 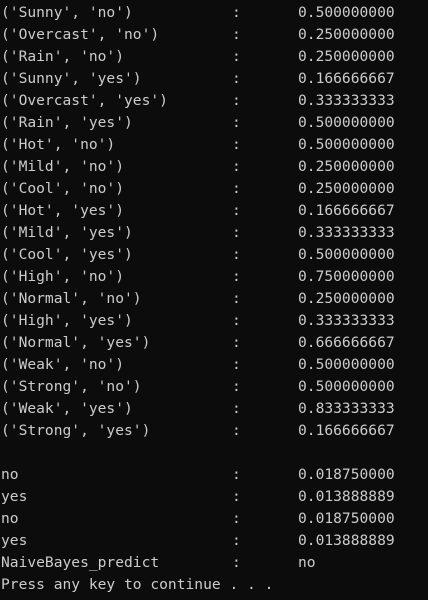 I want to click on probability-row: ('Cool', 'no'): 0.250000000, so click(x=214, y=189).